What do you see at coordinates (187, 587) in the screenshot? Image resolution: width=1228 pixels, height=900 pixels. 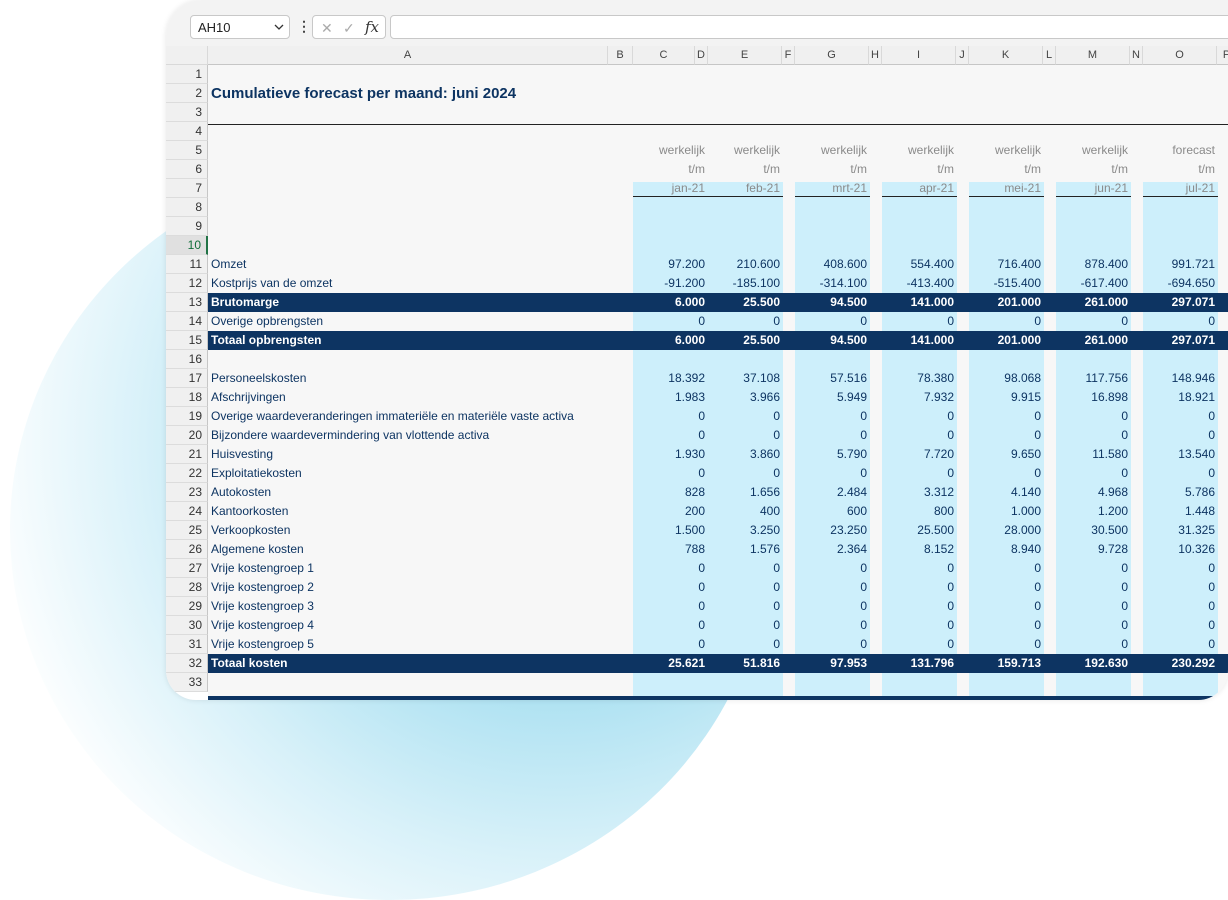 I see `row-header-28: 28` at bounding box center [187, 587].